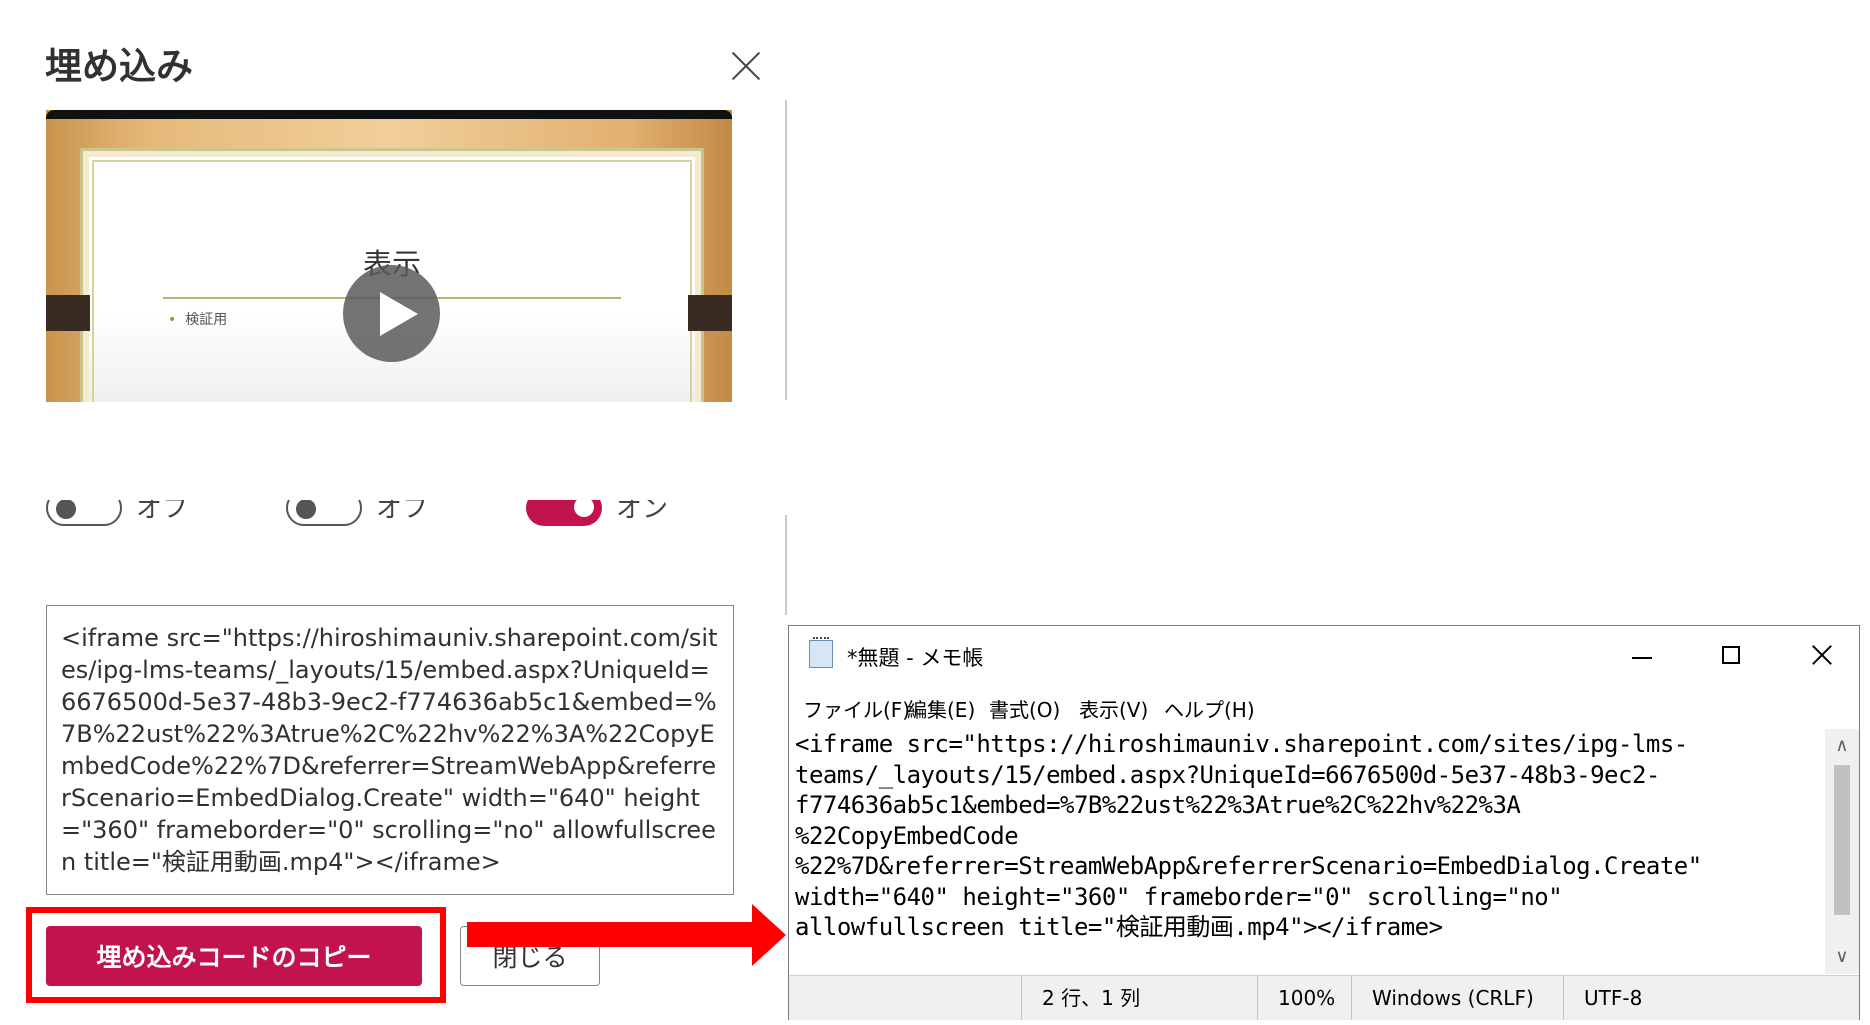 Image resolution: width=1870 pixels, height=1025 pixels. I want to click on option-toggles: オフ オフ オン, so click(400, 515).